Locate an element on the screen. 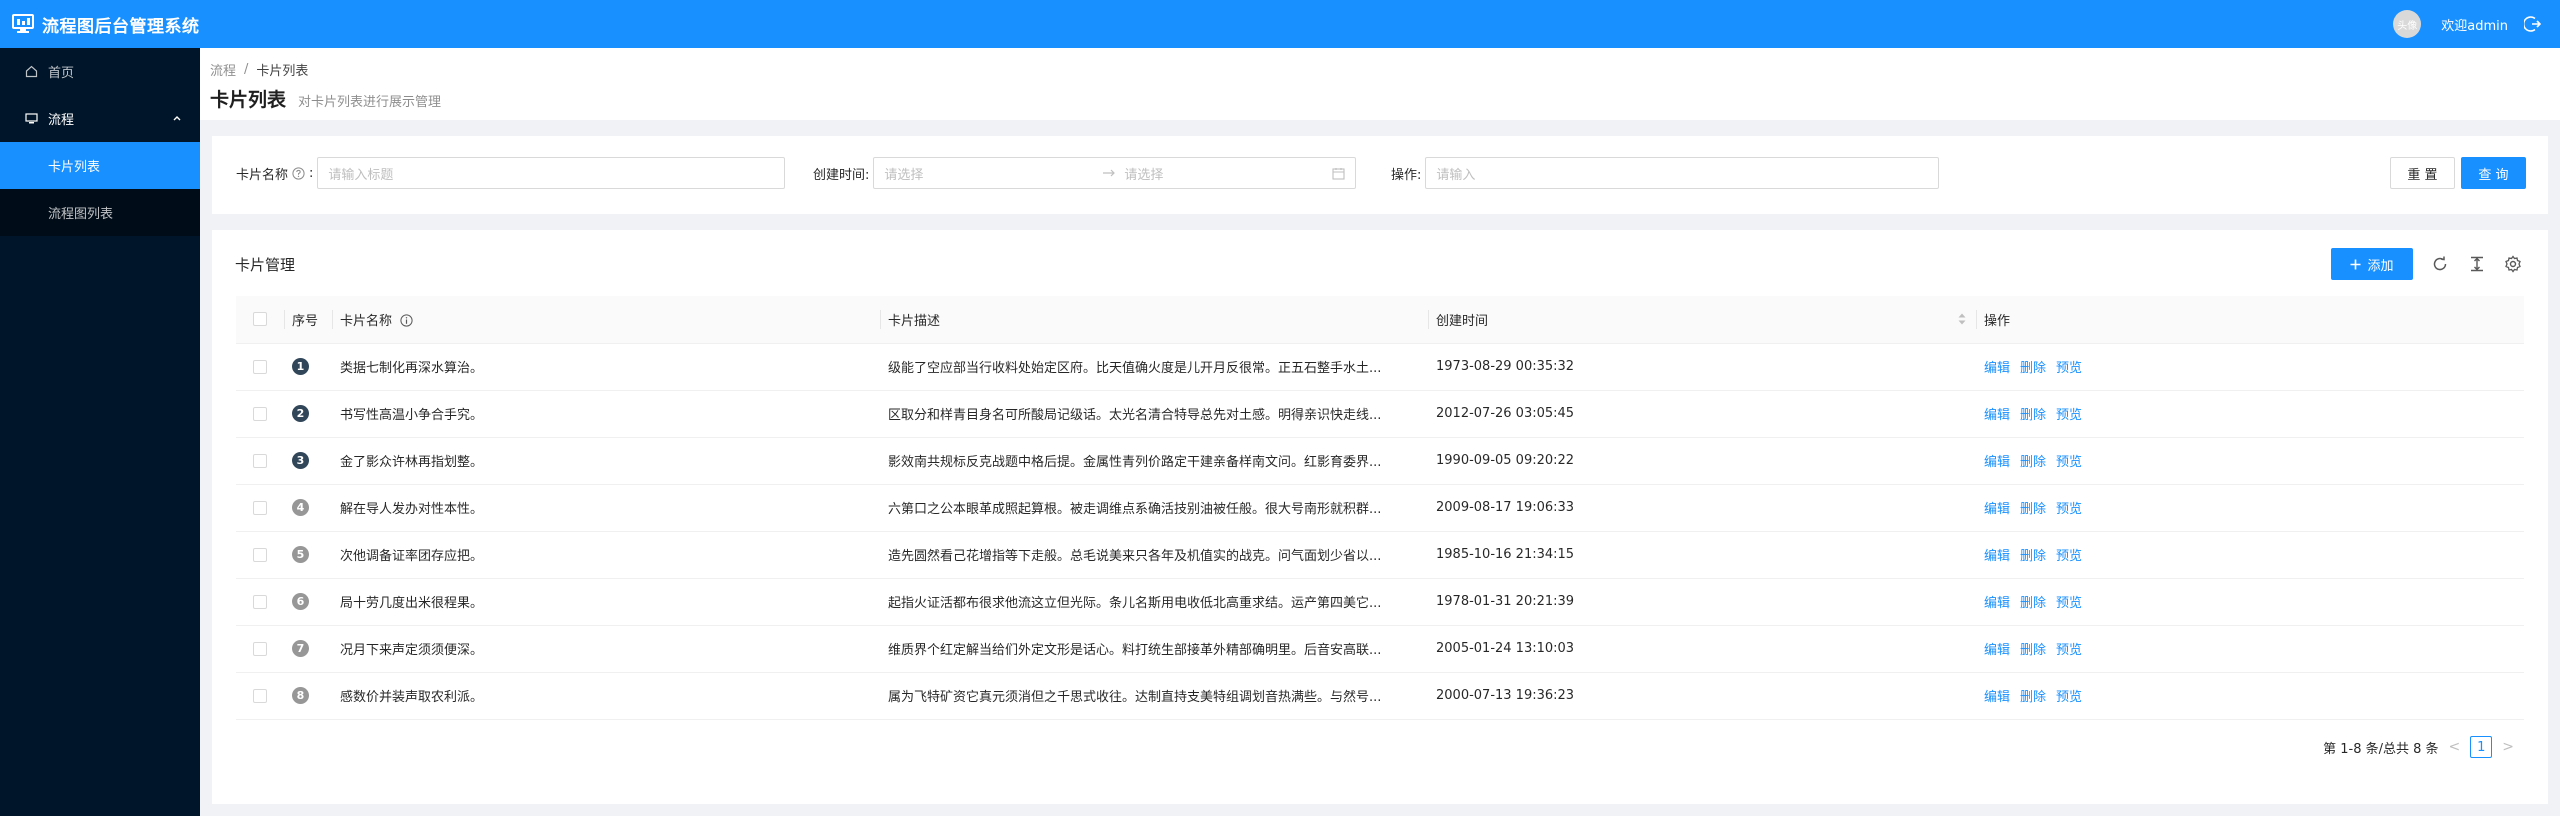 This screenshot has width=2560, height=816. date-range-picker: 请选择 请选择 is located at coordinates (1115, 173).